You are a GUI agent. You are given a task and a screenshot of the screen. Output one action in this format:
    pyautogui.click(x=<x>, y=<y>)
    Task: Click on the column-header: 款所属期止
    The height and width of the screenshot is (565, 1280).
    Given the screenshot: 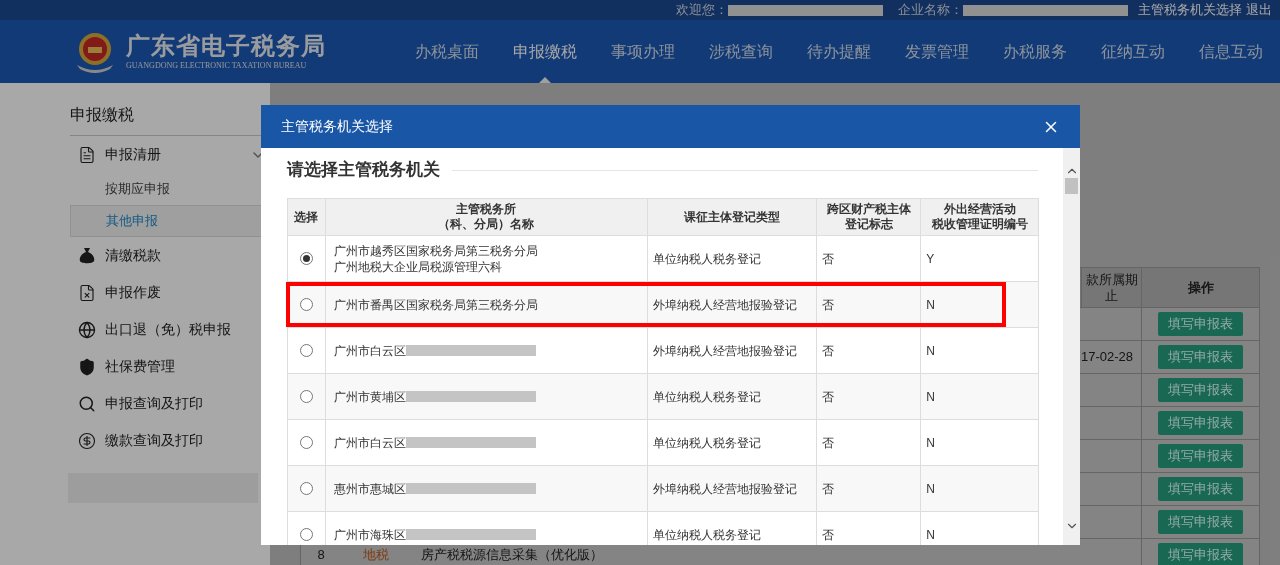 What is the action you would take?
    pyautogui.click(x=1111, y=287)
    